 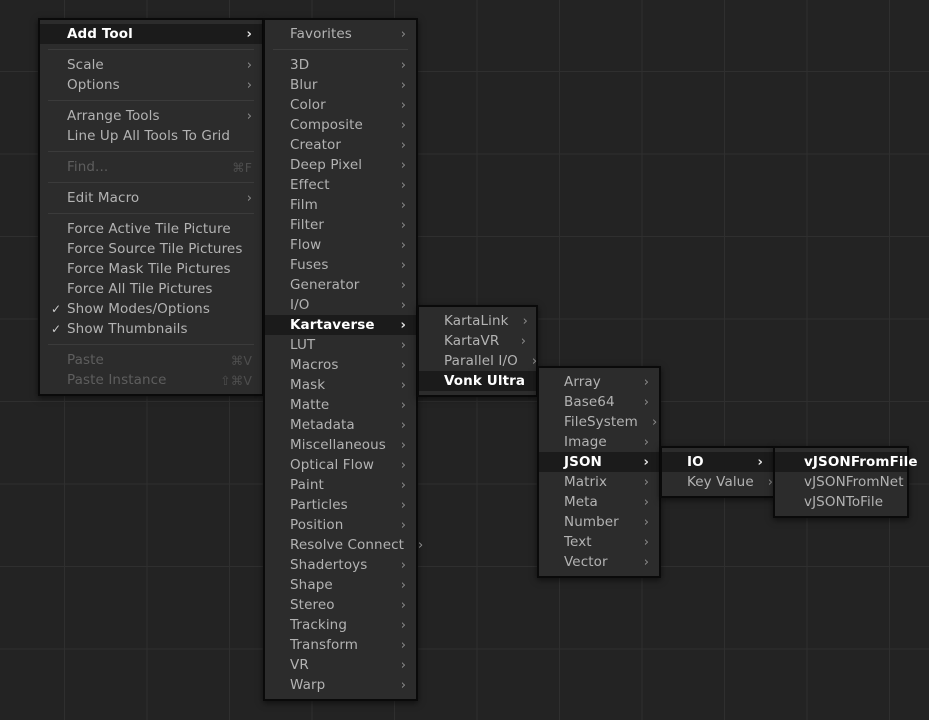 What do you see at coordinates (340, 125) in the screenshot?
I see `menu-item-composite: Composite ›` at bounding box center [340, 125].